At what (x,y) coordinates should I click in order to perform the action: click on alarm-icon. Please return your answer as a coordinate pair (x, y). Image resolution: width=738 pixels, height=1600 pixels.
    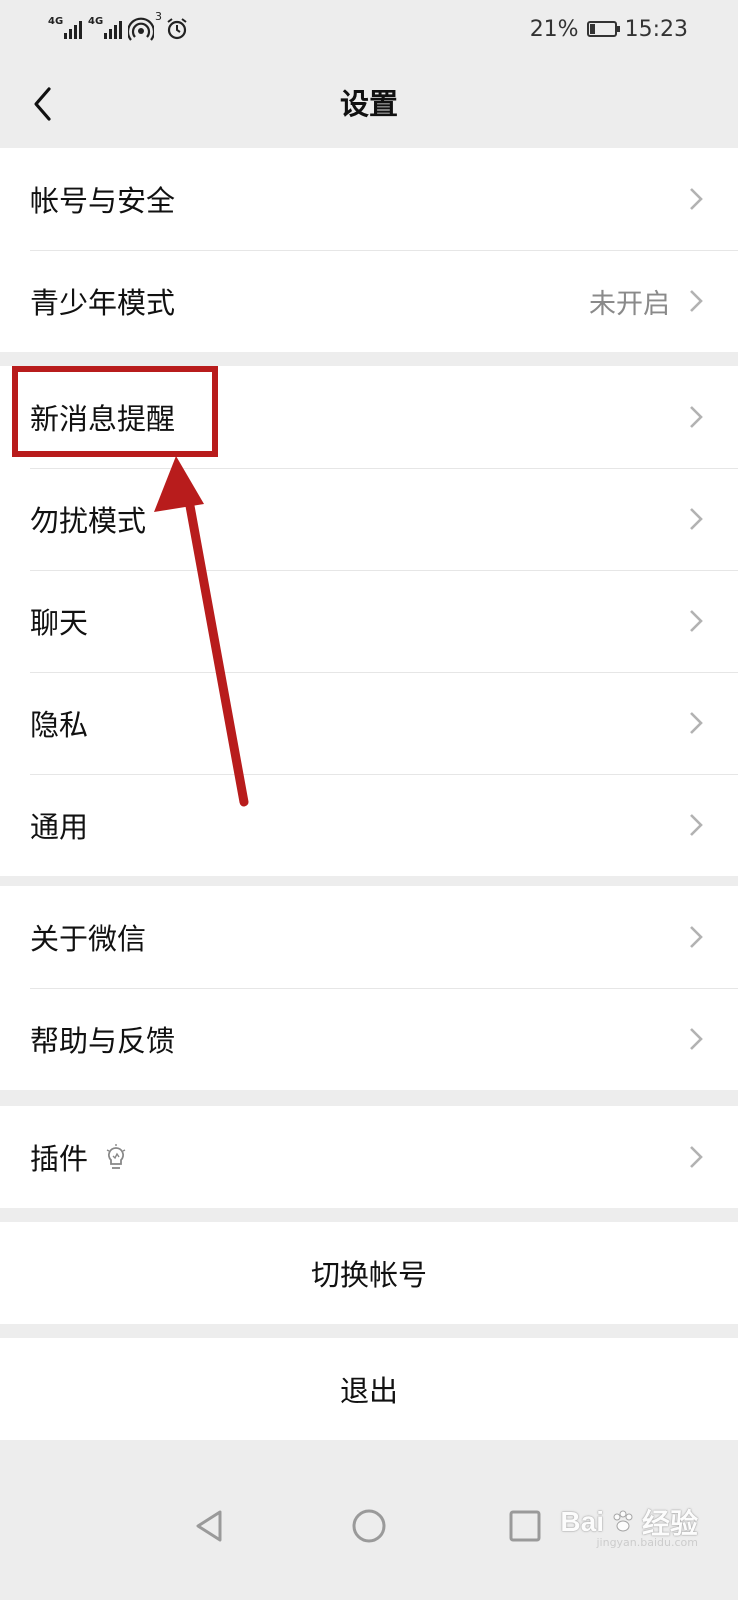
    Looking at the image, I should click on (177, 29).